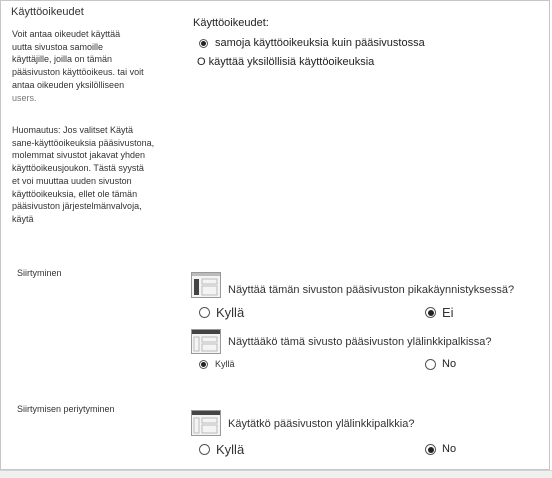 Image resolution: width=552 pixels, height=478 pixels. Describe the element at coordinates (204, 449) in the screenshot. I see `inherit-yes-radio` at that location.